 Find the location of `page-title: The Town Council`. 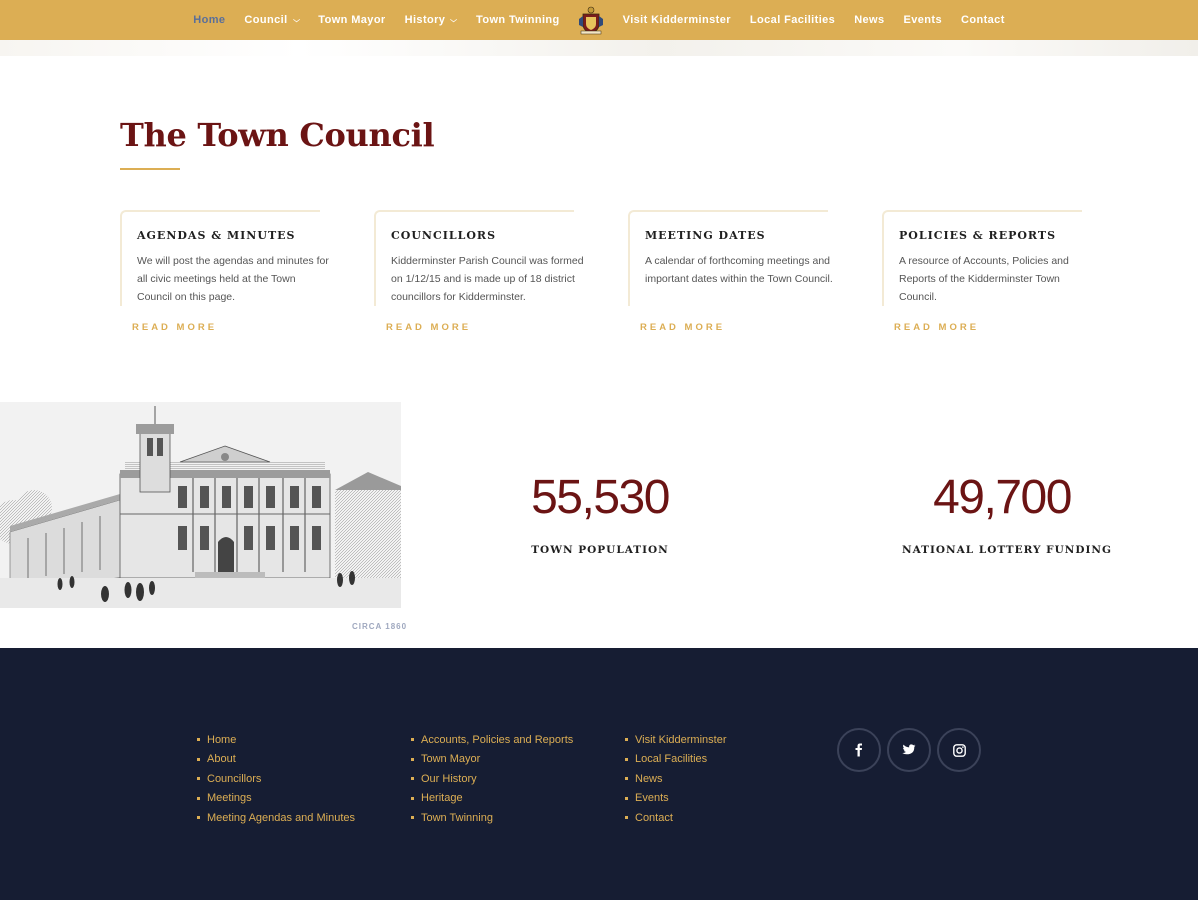

page-title: The Town Council is located at coordinates (277, 135).